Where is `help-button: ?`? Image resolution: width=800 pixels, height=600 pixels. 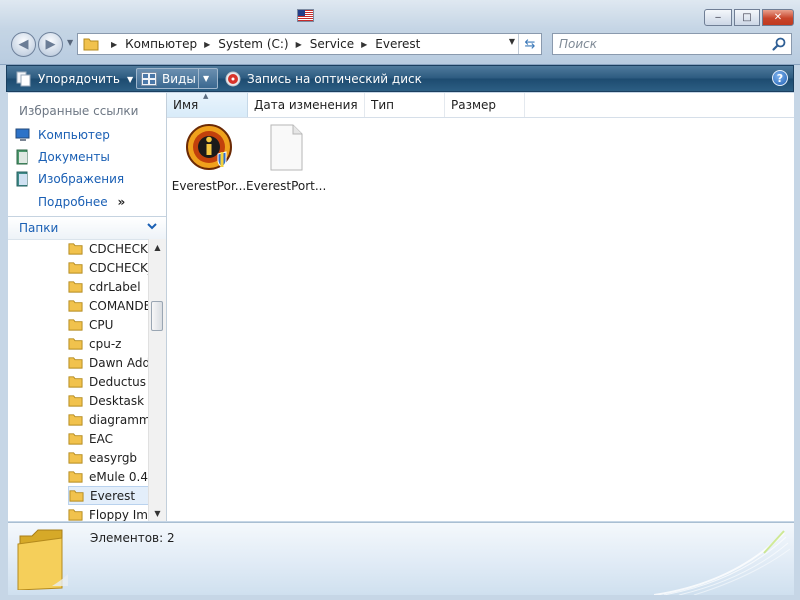
help-button: ? is located at coordinates (780, 78).